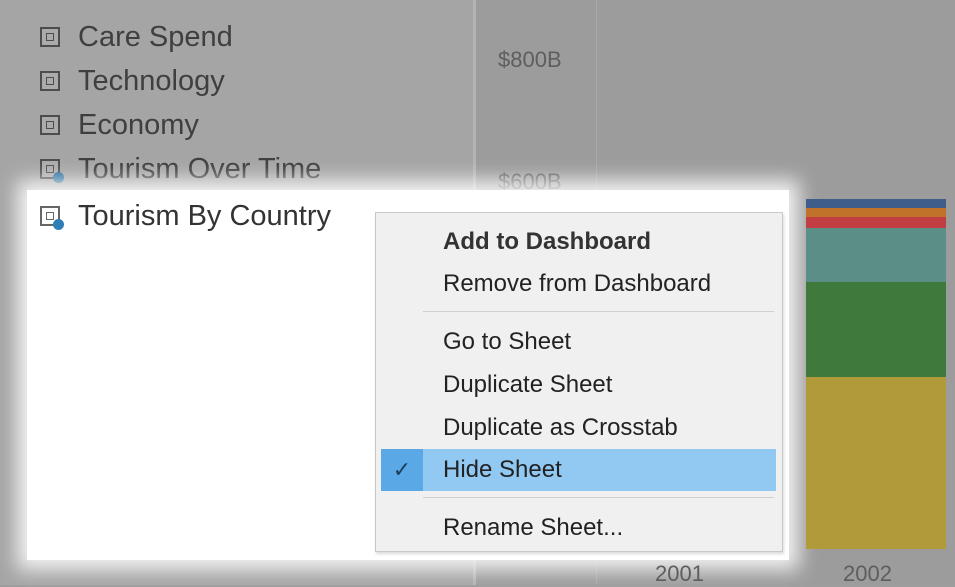 The image size is (955, 587). I want to click on sheet-item-label: Technology, so click(151, 80).